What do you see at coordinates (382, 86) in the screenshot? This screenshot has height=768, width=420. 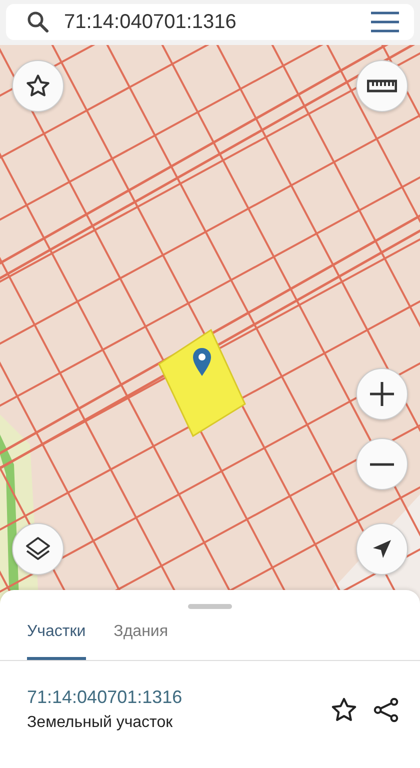 I see `ruler-icon` at bounding box center [382, 86].